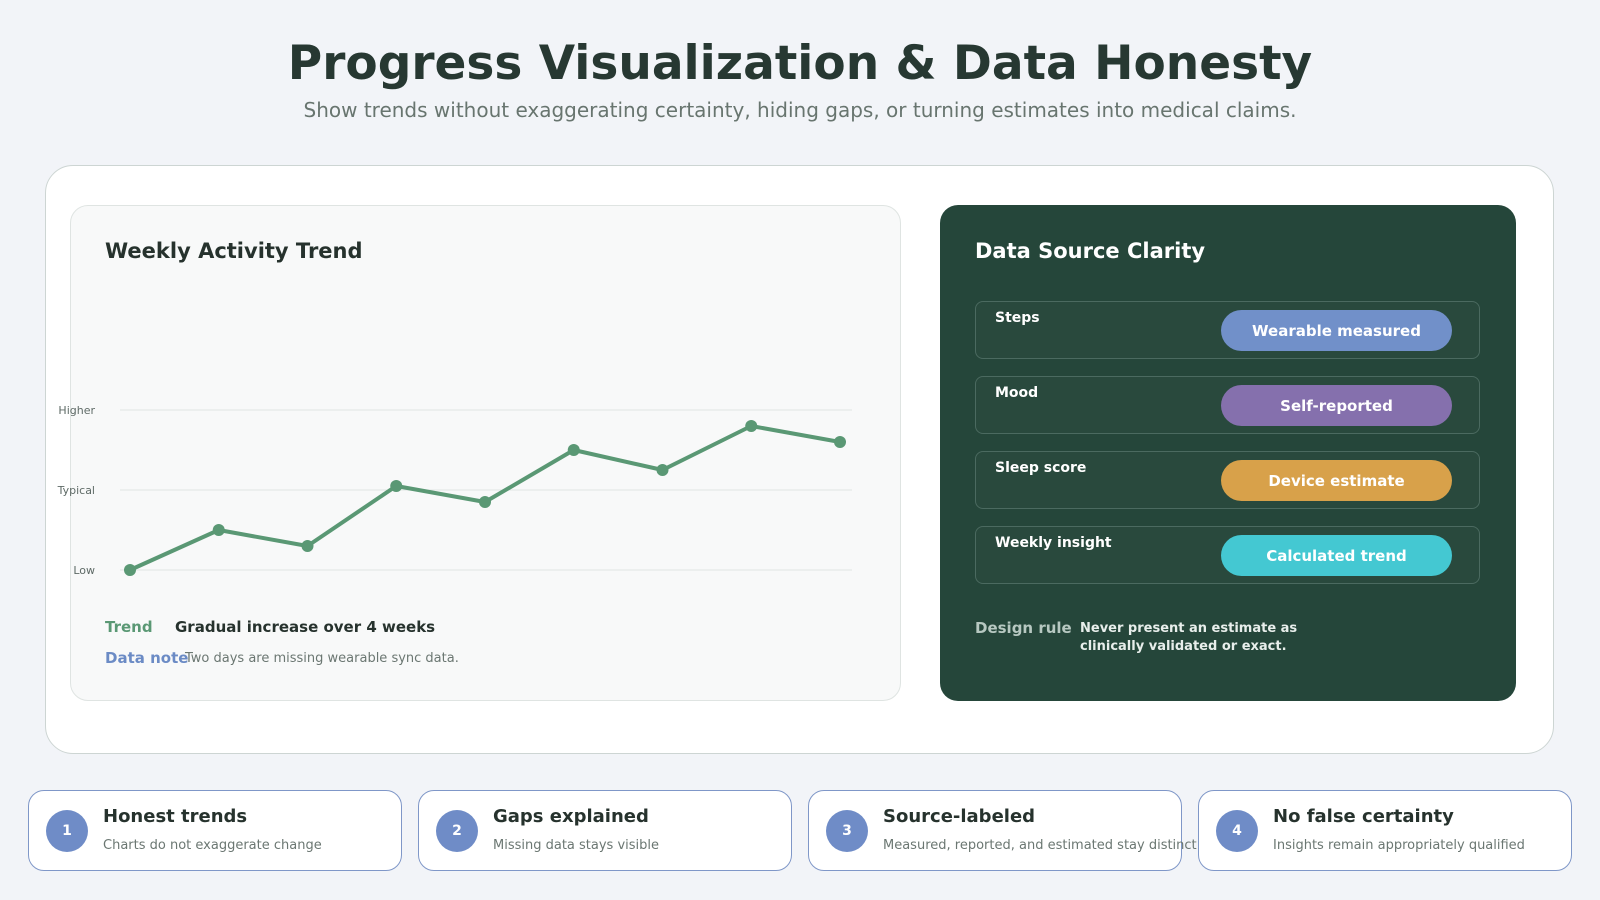  What do you see at coordinates (212, 845) in the screenshot?
I see `principle-description: Charts do not exaggerate change` at bounding box center [212, 845].